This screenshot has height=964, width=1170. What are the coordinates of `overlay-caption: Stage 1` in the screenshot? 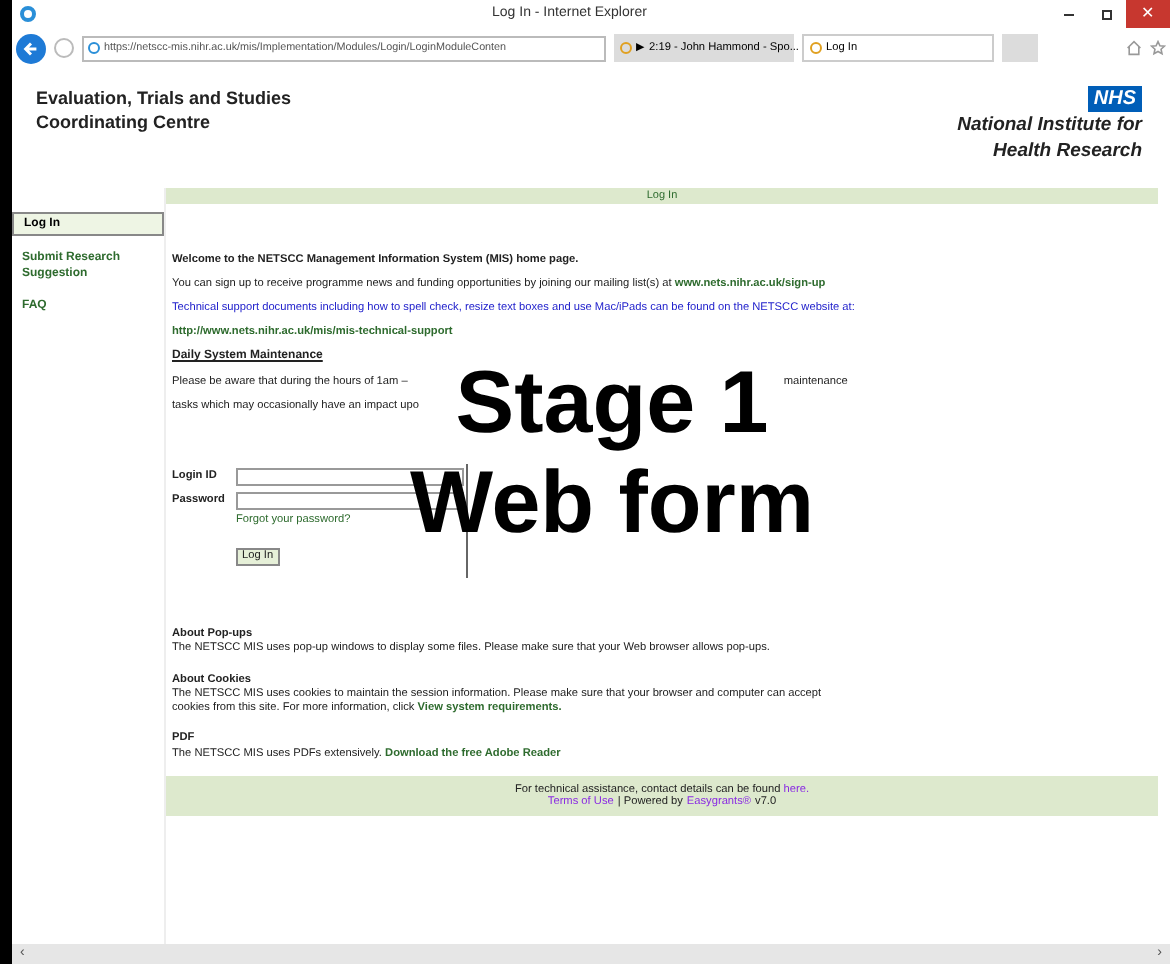 It's located at (612, 404).